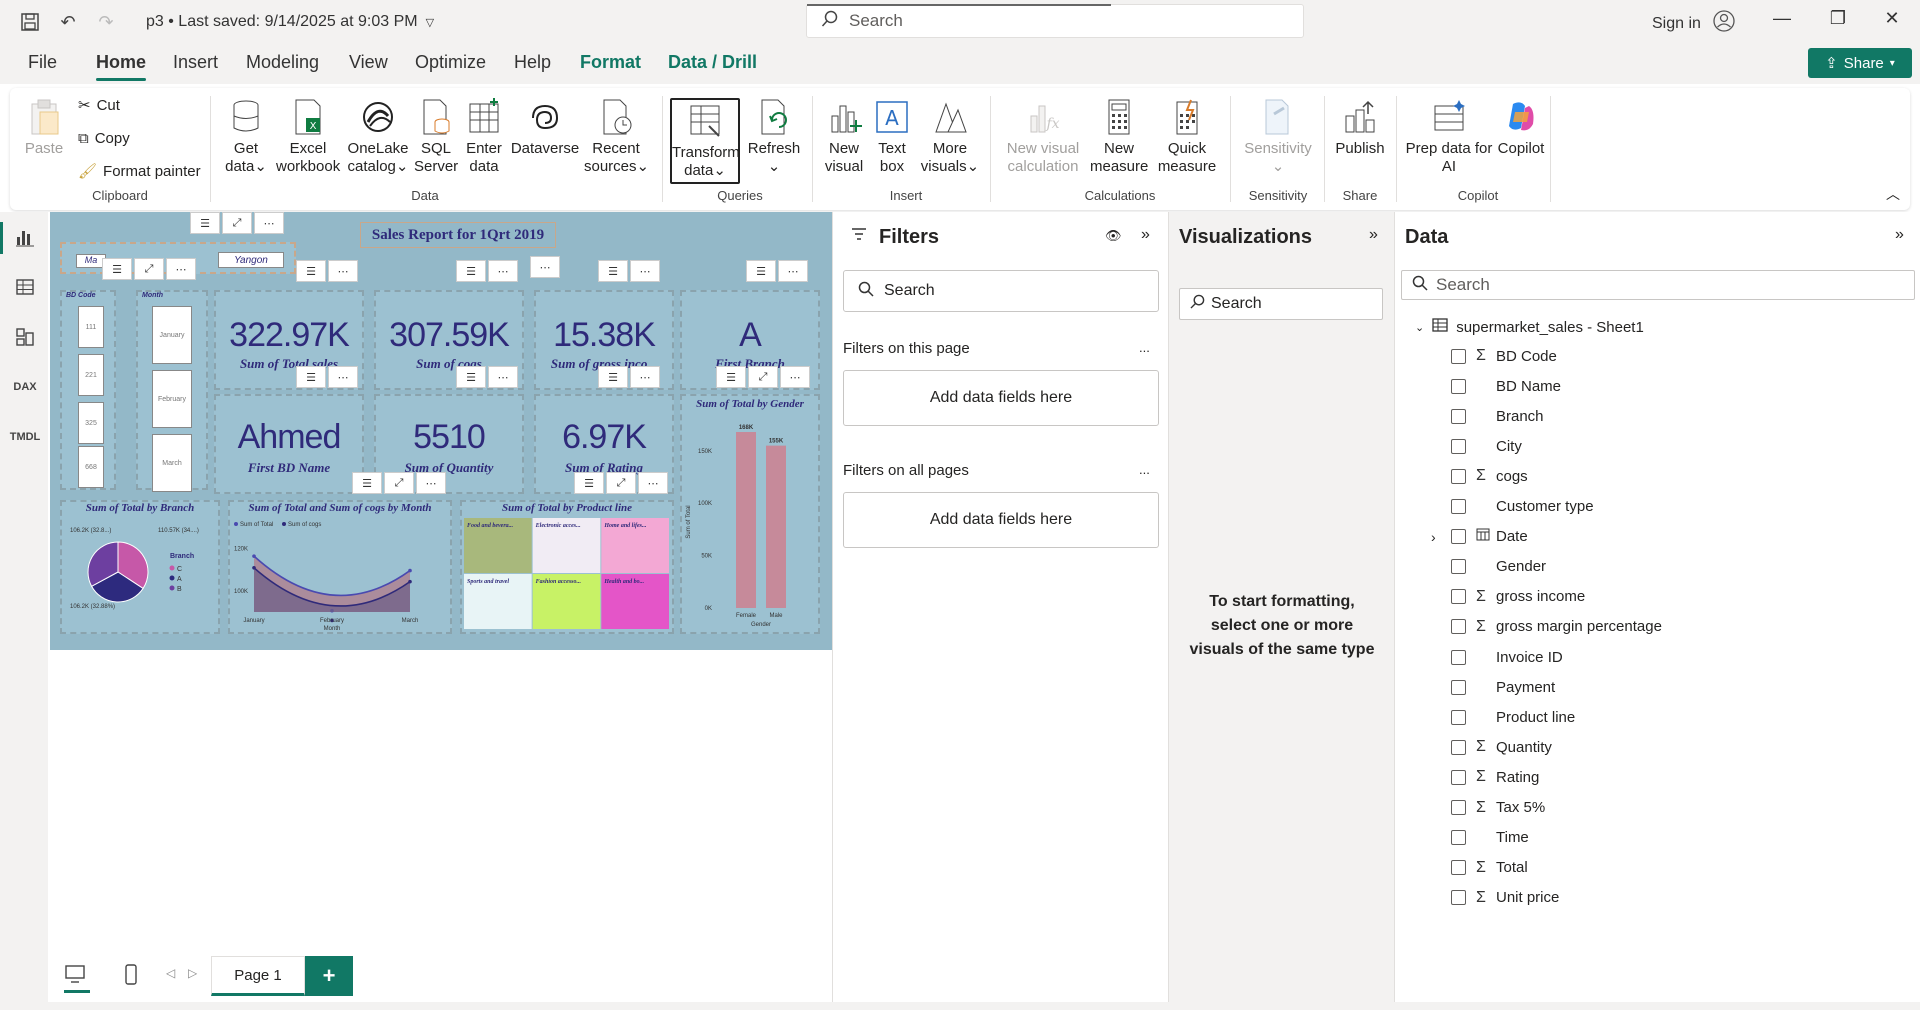  I want to click on menu-home: Home, so click(121, 66).